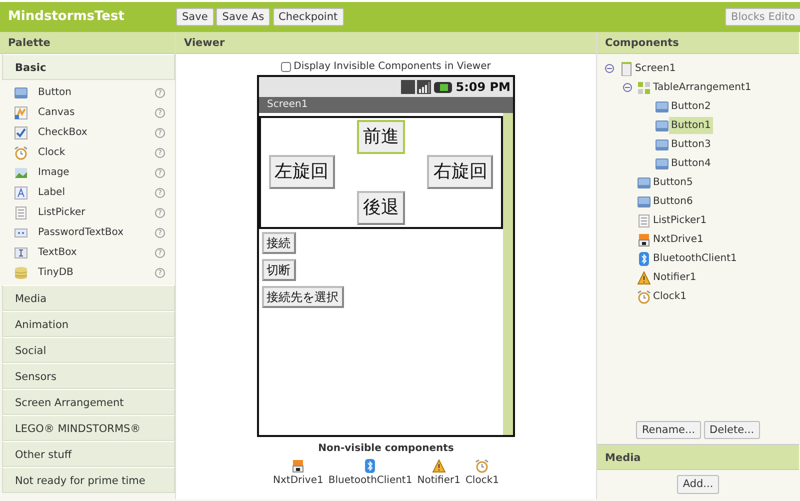 The width and height of the screenshot is (800, 501). What do you see at coordinates (279, 269) in the screenshot?
I see `app-button: 切断` at bounding box center [279, 269].